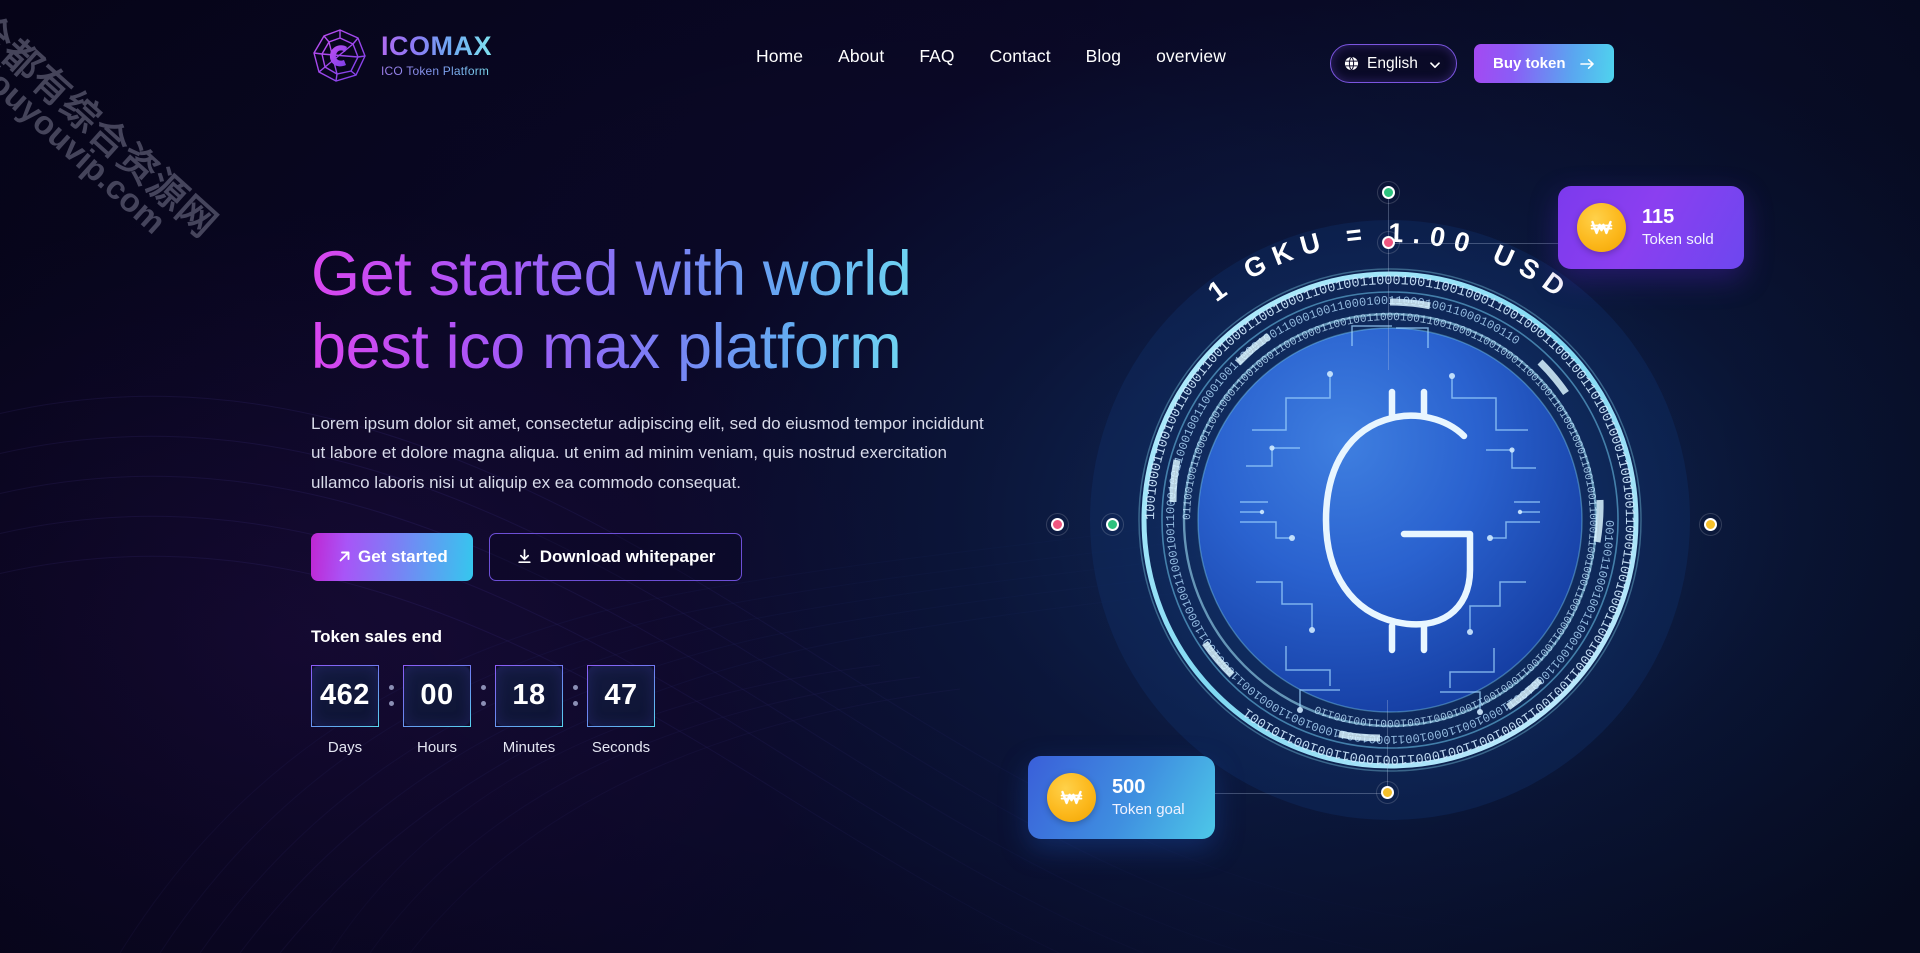 This screenshot has width=1920, height=953. Describe the element at coordinates (1678, 240) in the screenshot. I see `token-sold-caption: Token sold` at that location.